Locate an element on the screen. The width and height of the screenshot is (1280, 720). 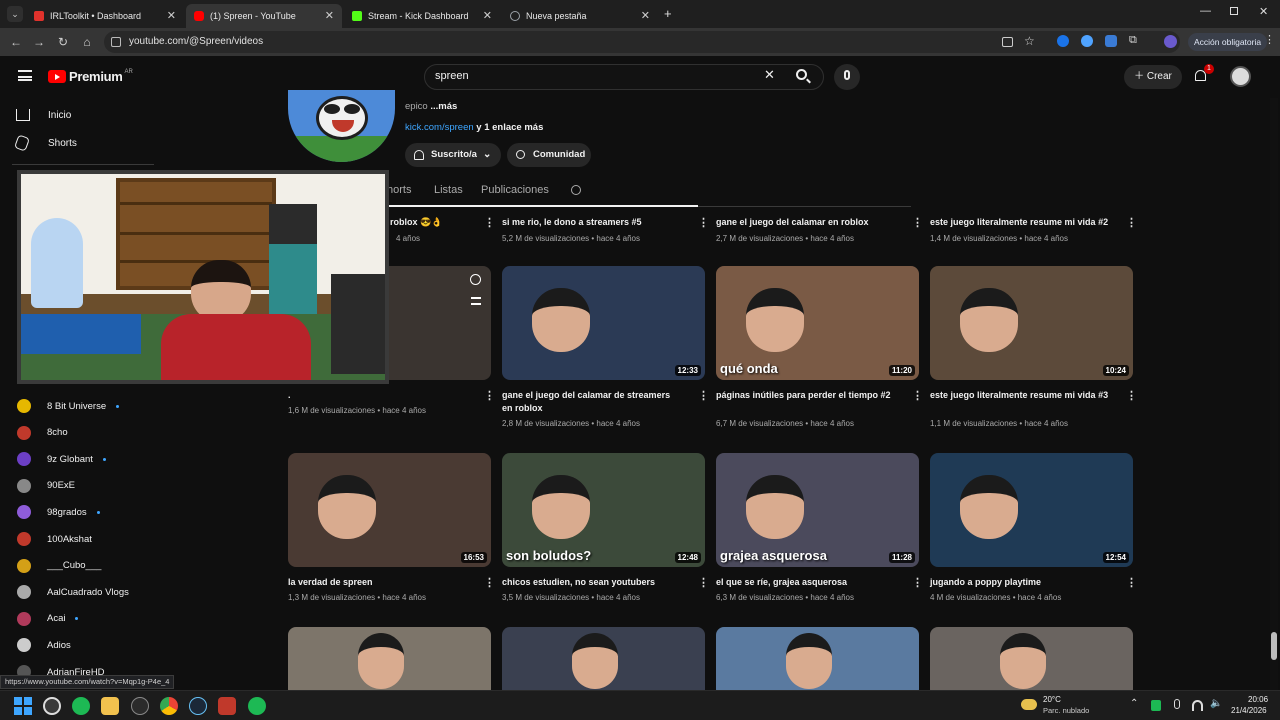
youtube-logo: Premium AR is located at coordinates (90, 76).